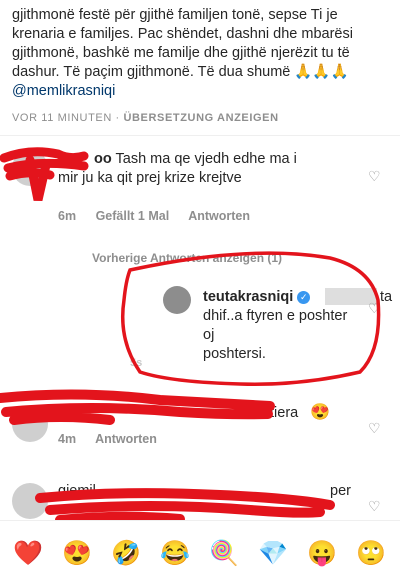 The width and height of the screenshot is (400, 586). Describe the element at coordinates (224, 553) in the screenshot. I see `lollipop-emoji-button: 🍭` at that location.